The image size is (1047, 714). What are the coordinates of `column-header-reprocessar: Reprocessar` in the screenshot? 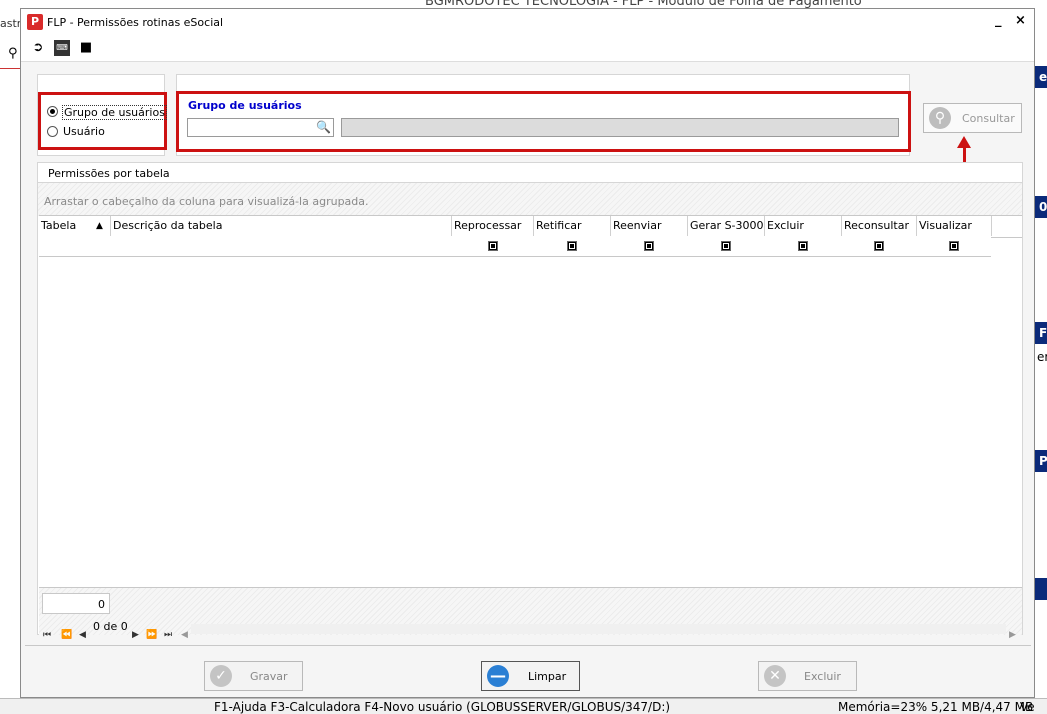 It's located at (493, 226).